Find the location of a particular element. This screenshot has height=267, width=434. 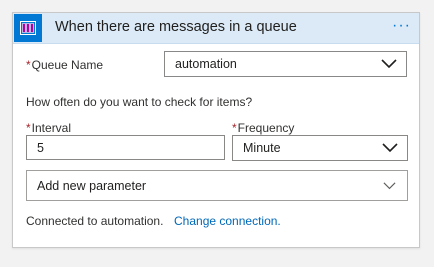

add-parameter-label: Add new parameter is located at coordinates (92, 185).